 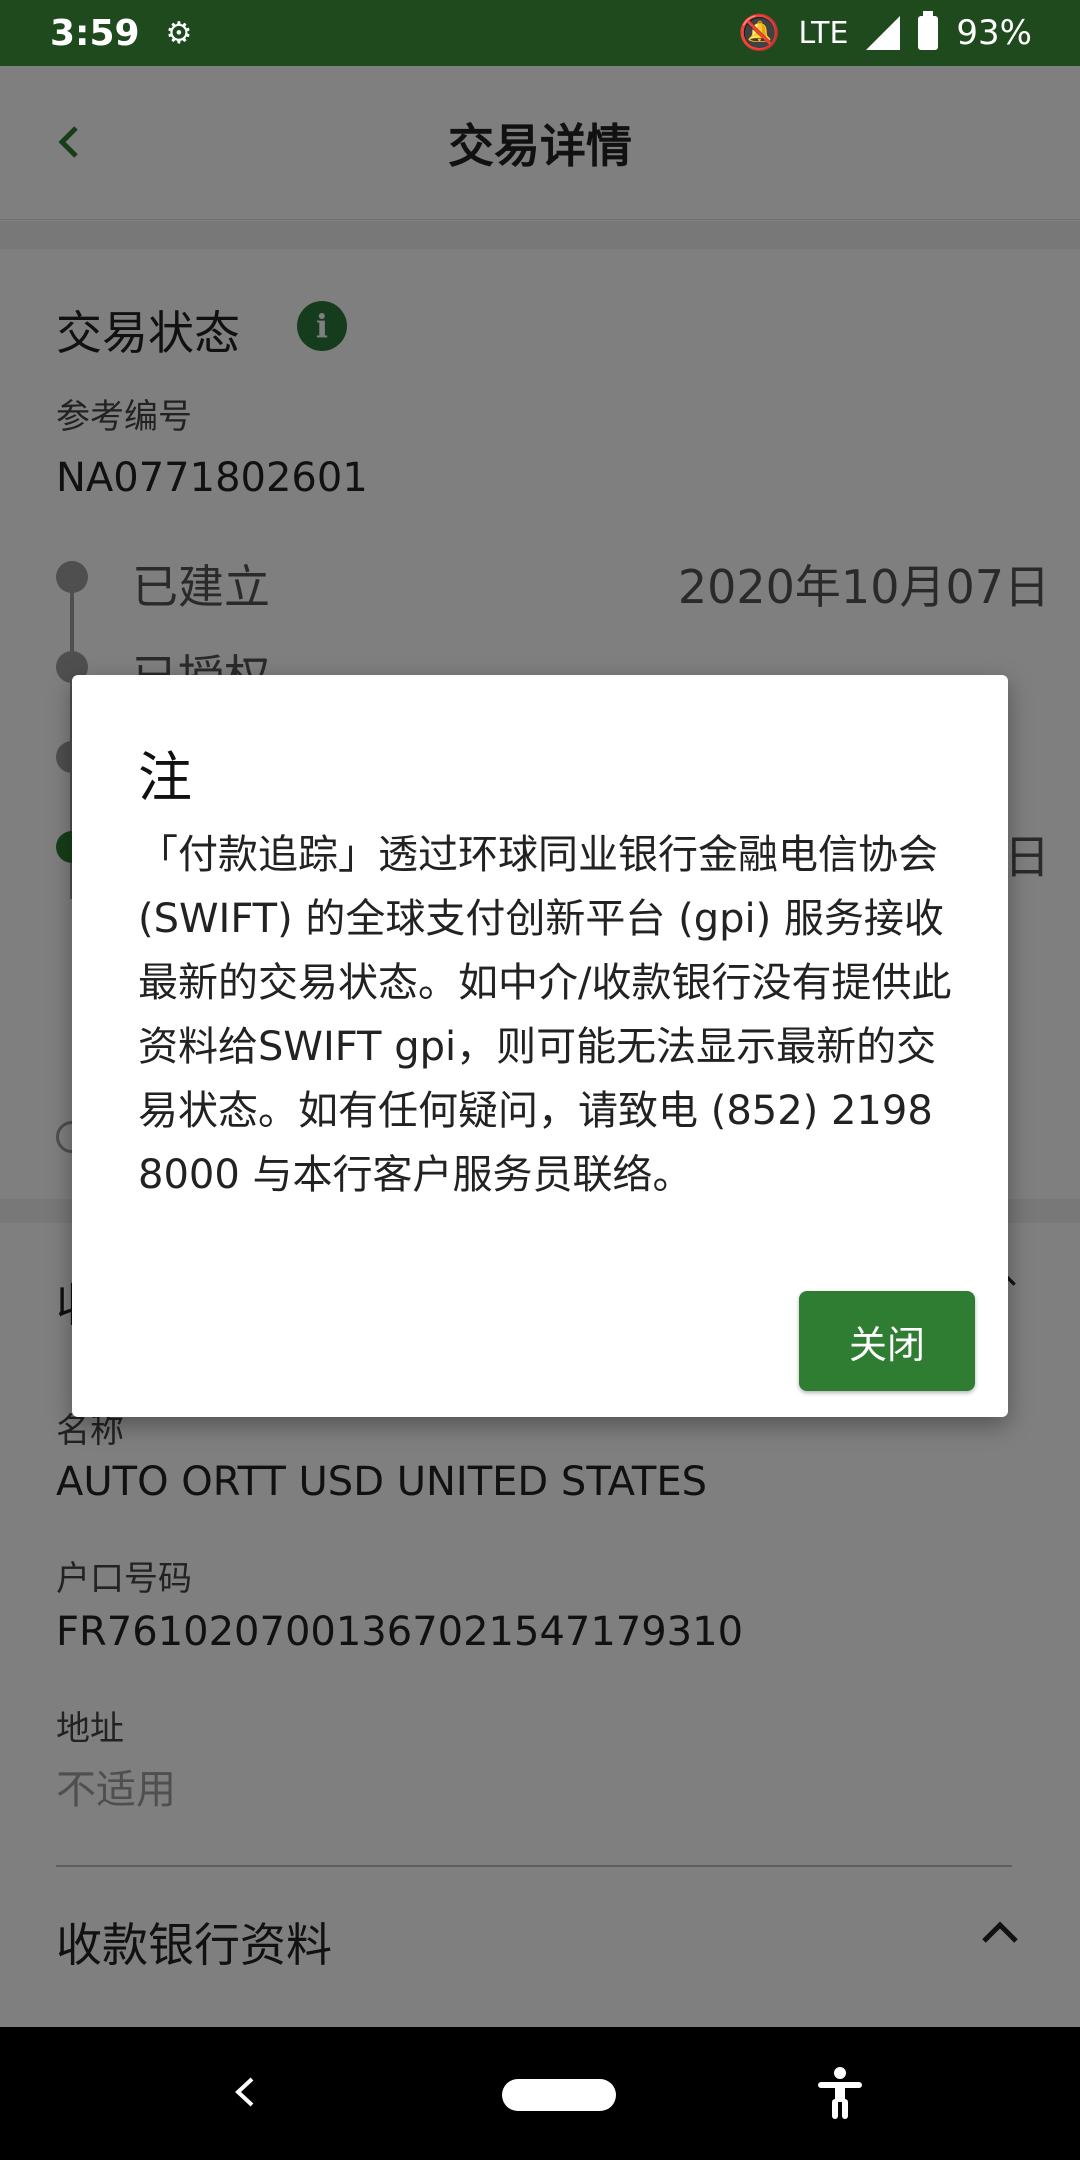 What do you see at coordinates (759, 33) in the screenshot?
I see `bell-off-icon: 🔕` at bounding box center [759, 33].